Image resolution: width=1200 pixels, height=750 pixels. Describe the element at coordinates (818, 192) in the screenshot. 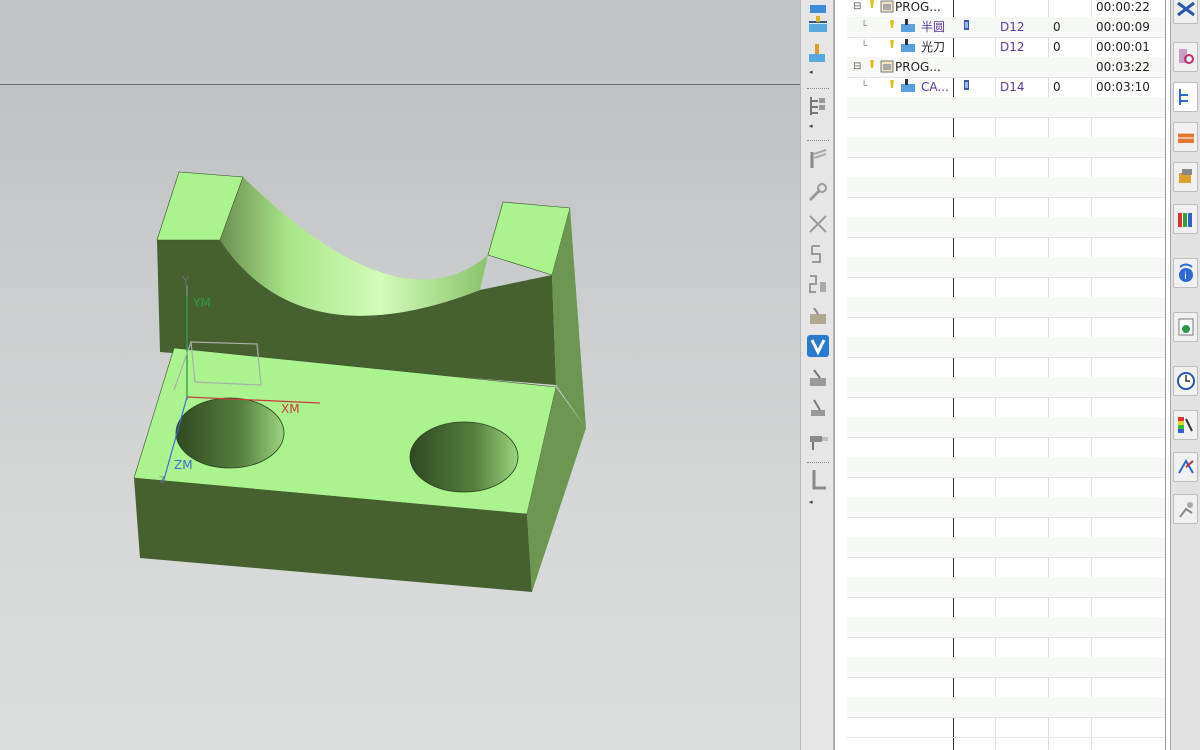

I see `wrench-icon` at that location.